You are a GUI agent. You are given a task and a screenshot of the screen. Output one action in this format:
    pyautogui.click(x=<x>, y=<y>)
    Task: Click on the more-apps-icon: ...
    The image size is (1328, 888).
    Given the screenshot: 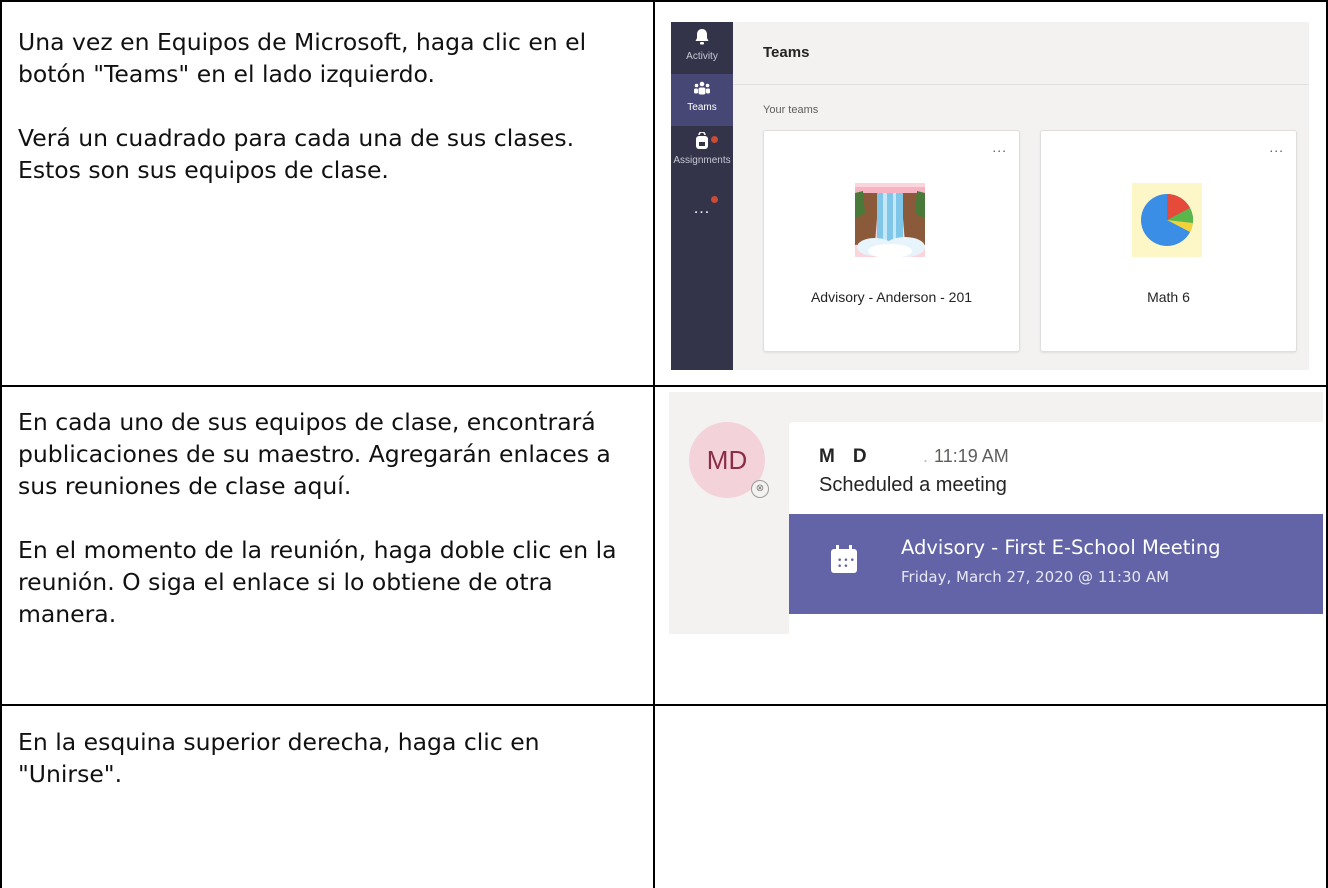 What is the action you would take?
    pyautogui.click(x=702, y=208)
    